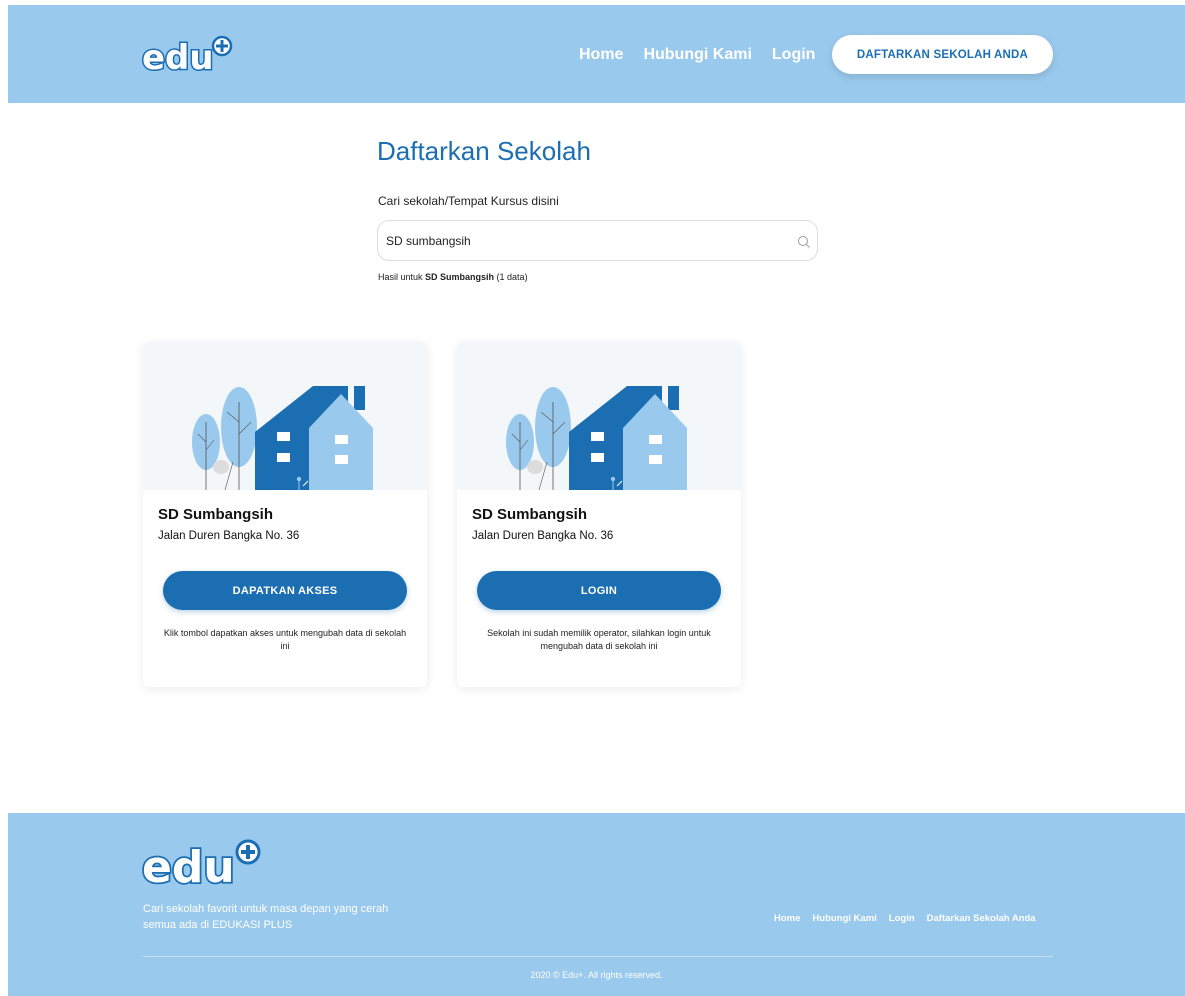 The height and width of the screenshot is (996, 1185). Describe the element at coordinates (804, 242) in the screenshot. I see `search-icon` at that location.